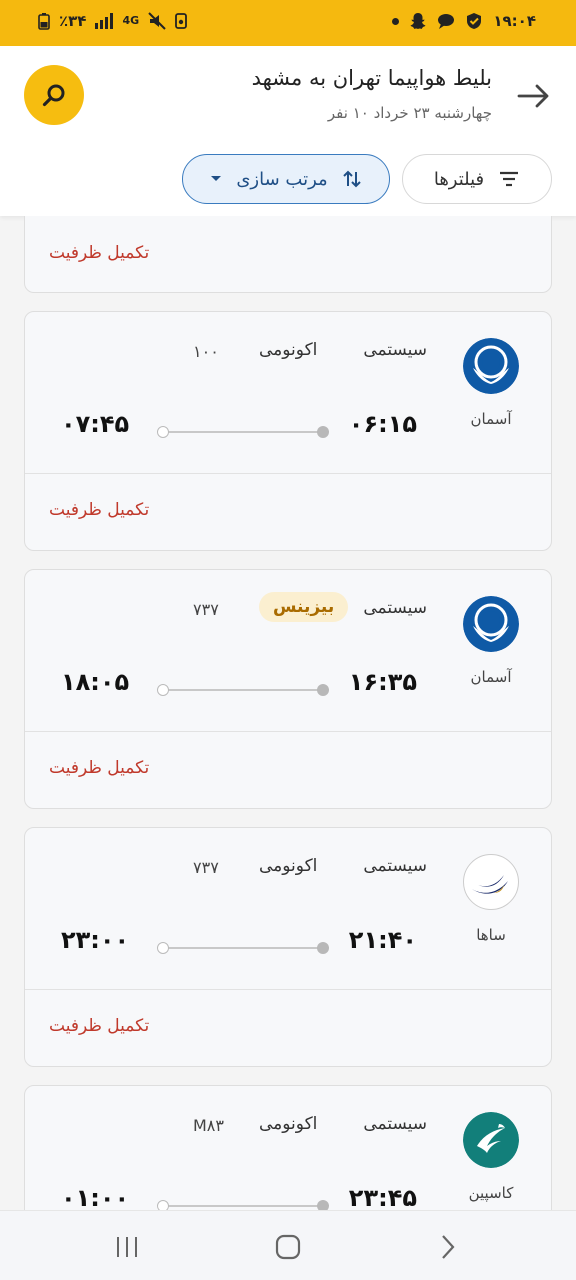 The width and height of the screenshot is (576, 1280). I want to click on chat-bubble-icon, so click(446, 21).